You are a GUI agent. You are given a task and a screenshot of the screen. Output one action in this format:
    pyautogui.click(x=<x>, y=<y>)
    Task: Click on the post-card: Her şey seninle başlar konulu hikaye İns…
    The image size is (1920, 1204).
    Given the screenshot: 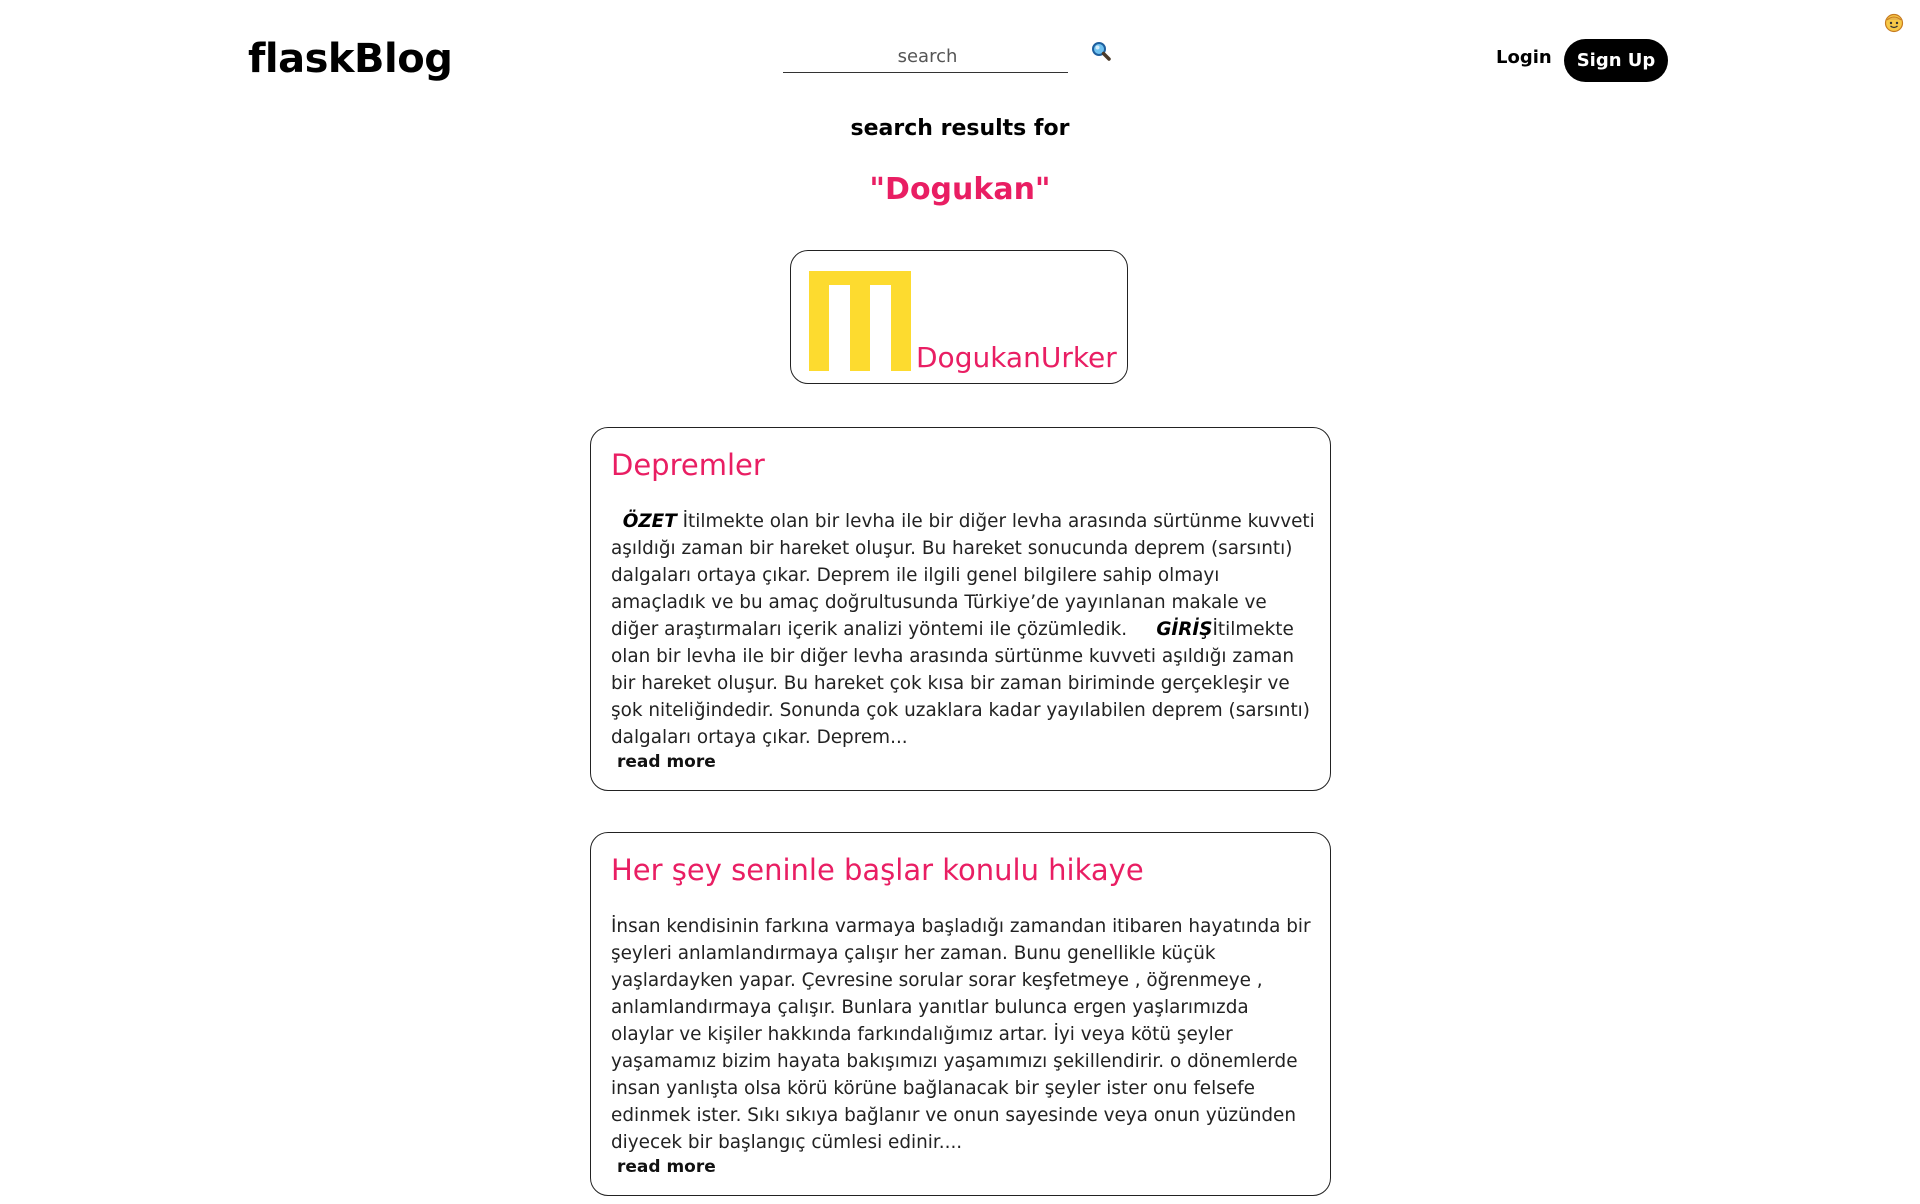 What is the action you would take?
    pyautogui.click(x=960, y=1014)
    